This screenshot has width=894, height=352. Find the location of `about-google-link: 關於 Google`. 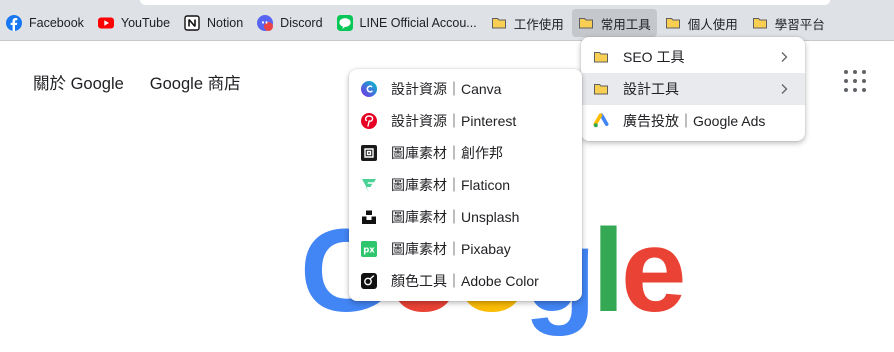

about-google-link: 關於 Google is located at coordinates (78, 82).